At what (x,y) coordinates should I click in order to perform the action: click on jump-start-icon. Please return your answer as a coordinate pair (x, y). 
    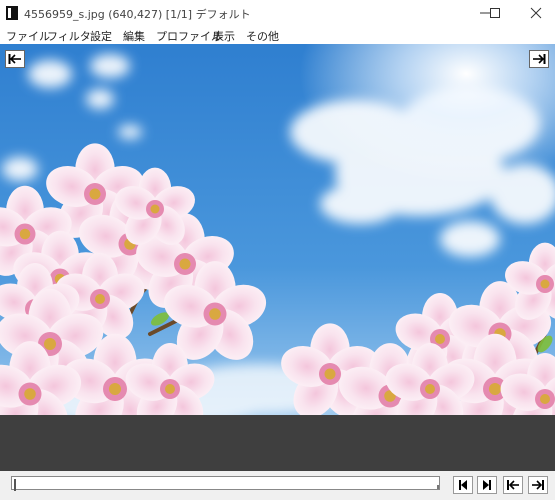
    Looking at the image, I should click on (513, 485).